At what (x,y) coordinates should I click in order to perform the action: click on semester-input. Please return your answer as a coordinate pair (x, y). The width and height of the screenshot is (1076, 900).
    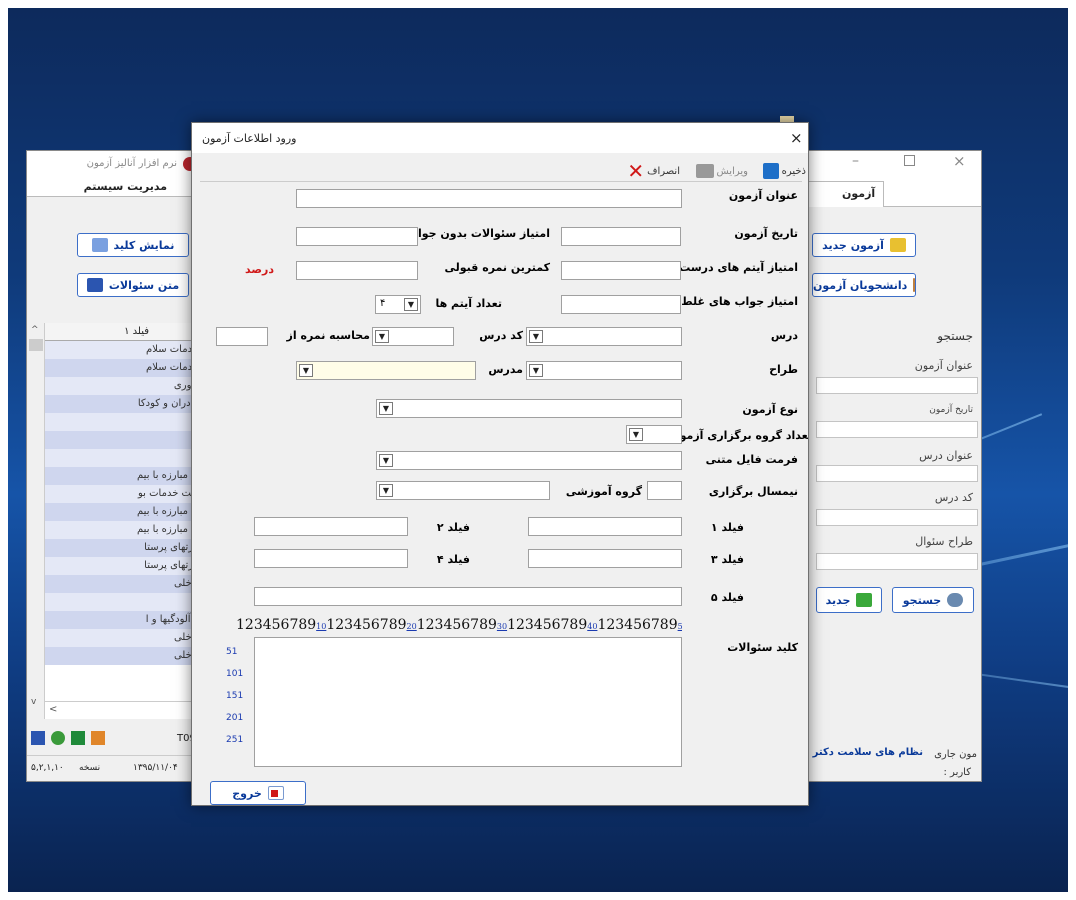
    Looking at the image, I should click on (664, 490).